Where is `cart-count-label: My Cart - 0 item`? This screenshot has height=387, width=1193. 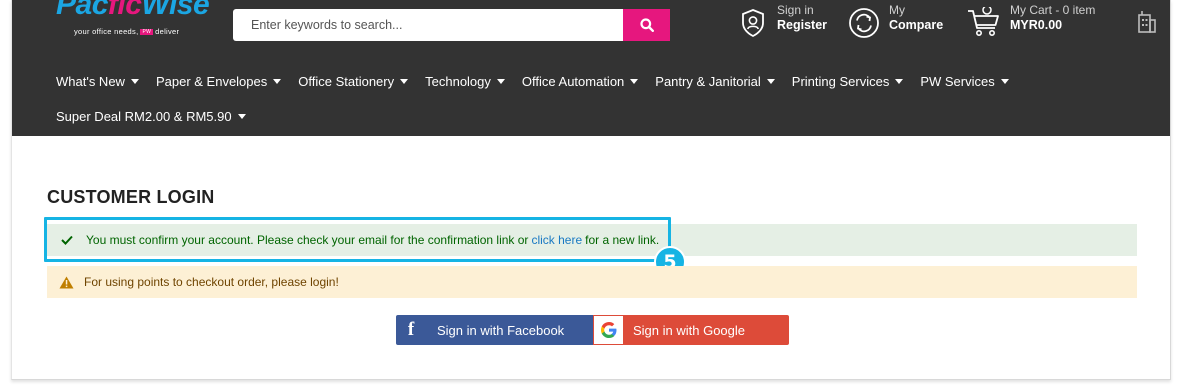 cart-count-label: My Cart - 0 item is located at coordinates (1053, 10).